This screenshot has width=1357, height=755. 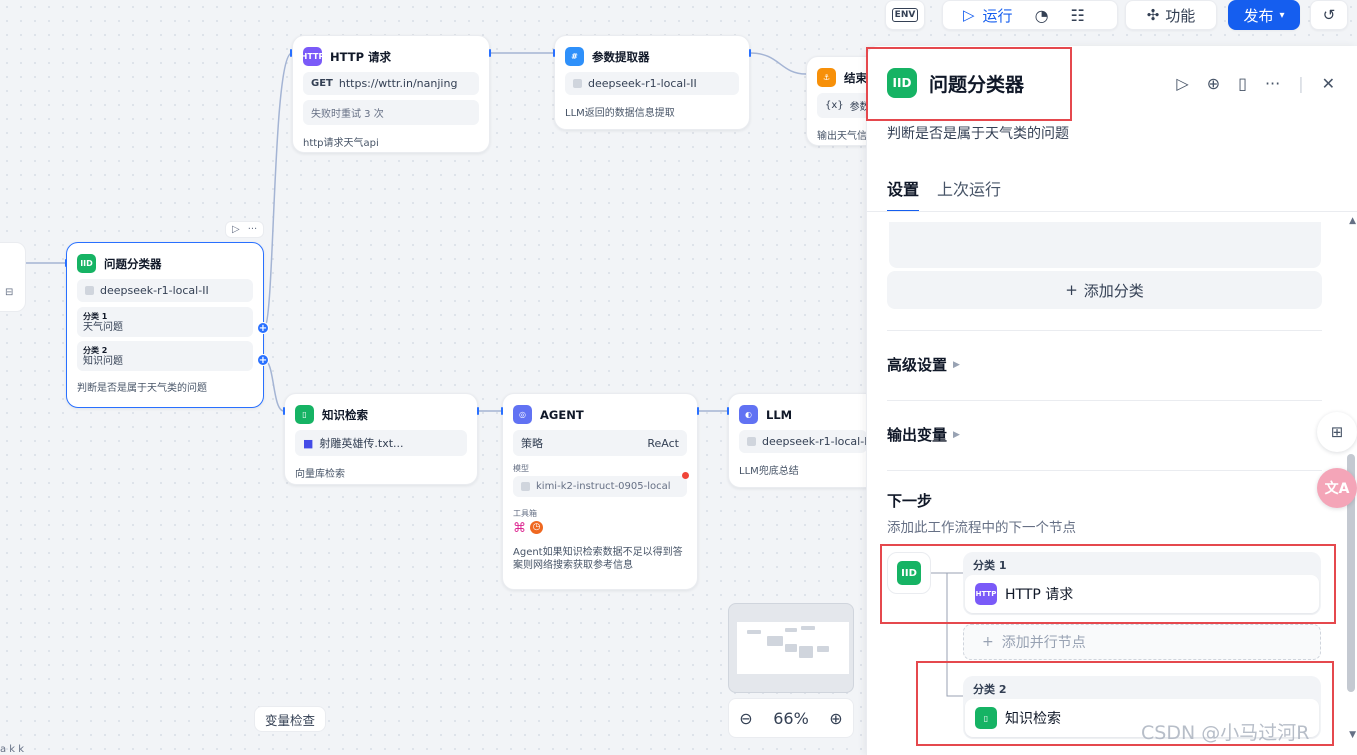 I want to click on variable-inspect-button: 变量检查, so click(x=290, y=719).